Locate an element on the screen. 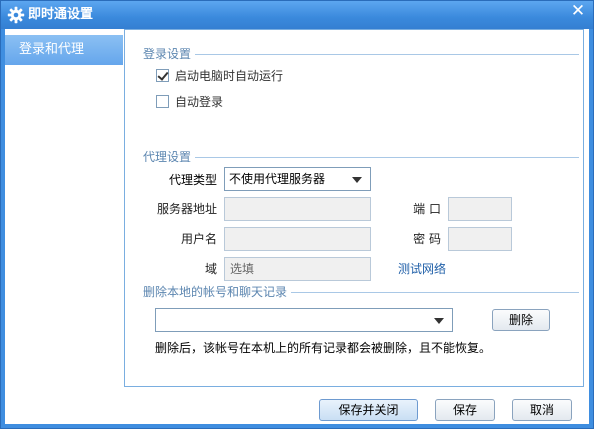  domain-placeholder: 选填 is located at coordinates (242, 269).